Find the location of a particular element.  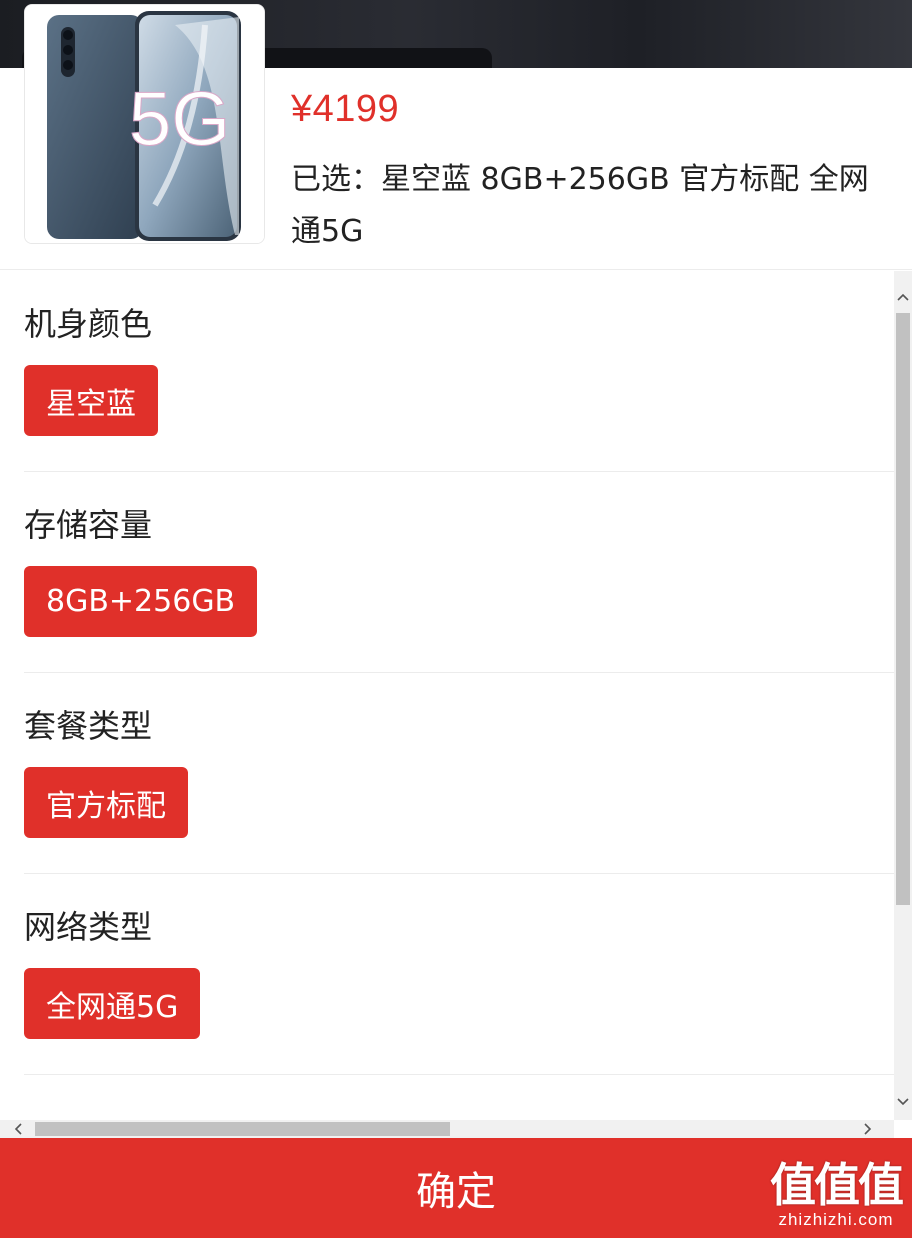

selected-spec-summary: 已选：星空蓝 8GB+256GB 官方标配 全网通5G is located at coordinates (580, 205).